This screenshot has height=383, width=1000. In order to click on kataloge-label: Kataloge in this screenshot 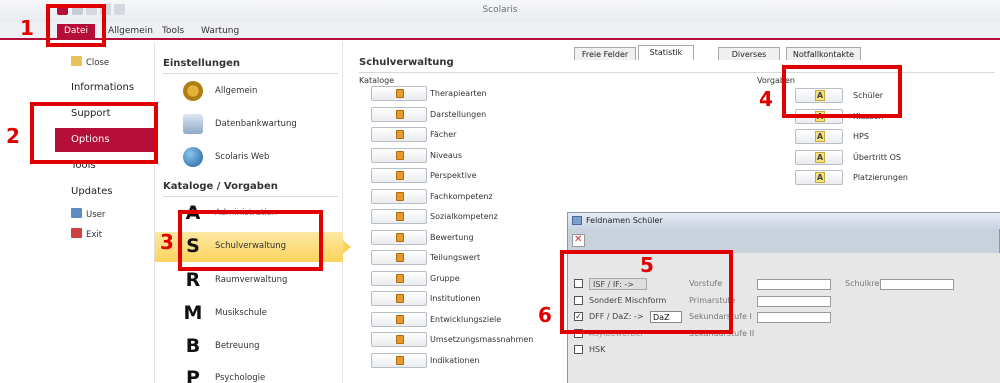, I will do `click(377, 80)`.